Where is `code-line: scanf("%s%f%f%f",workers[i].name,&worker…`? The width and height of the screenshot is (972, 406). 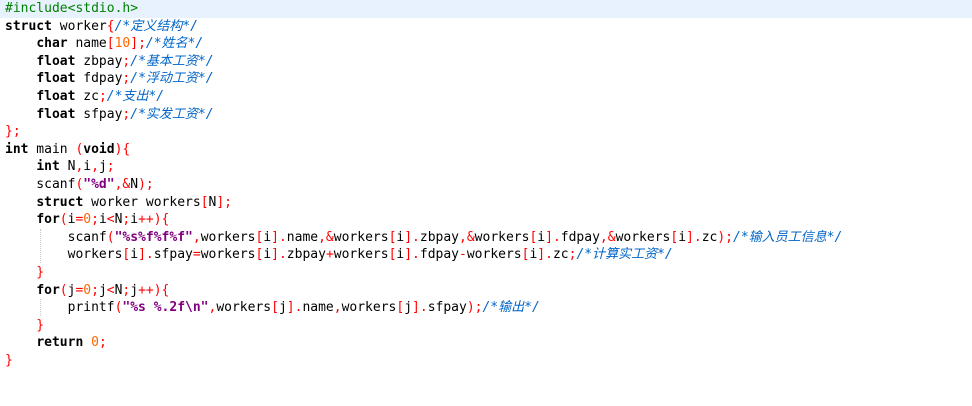 code-line: scanf("%s%f%f%f",workers[i].name,&worker… is located at coordinates (424, 238).